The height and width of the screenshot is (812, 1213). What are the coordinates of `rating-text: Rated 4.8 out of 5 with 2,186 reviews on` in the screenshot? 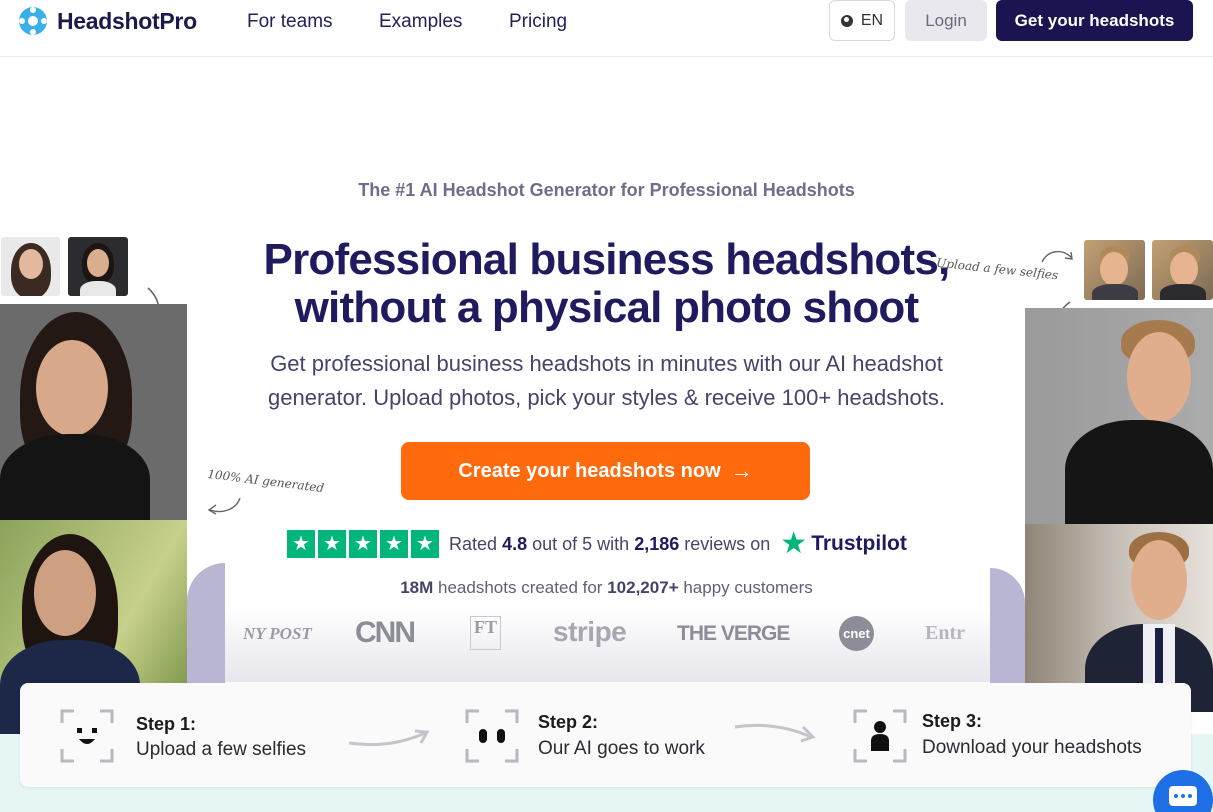 It's located at (609, 544).